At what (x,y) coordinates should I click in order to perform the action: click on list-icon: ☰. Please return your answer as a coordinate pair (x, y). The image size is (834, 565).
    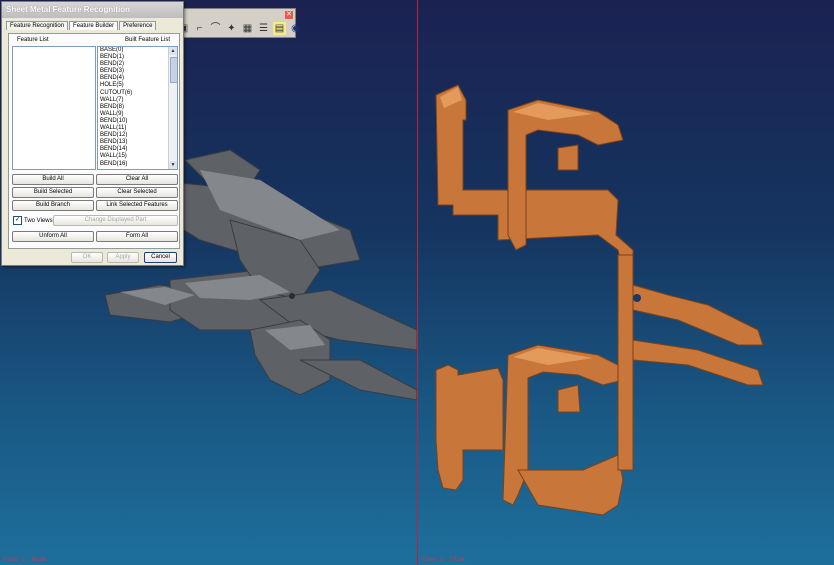
    Looking at the image, I should click on (263, 28).